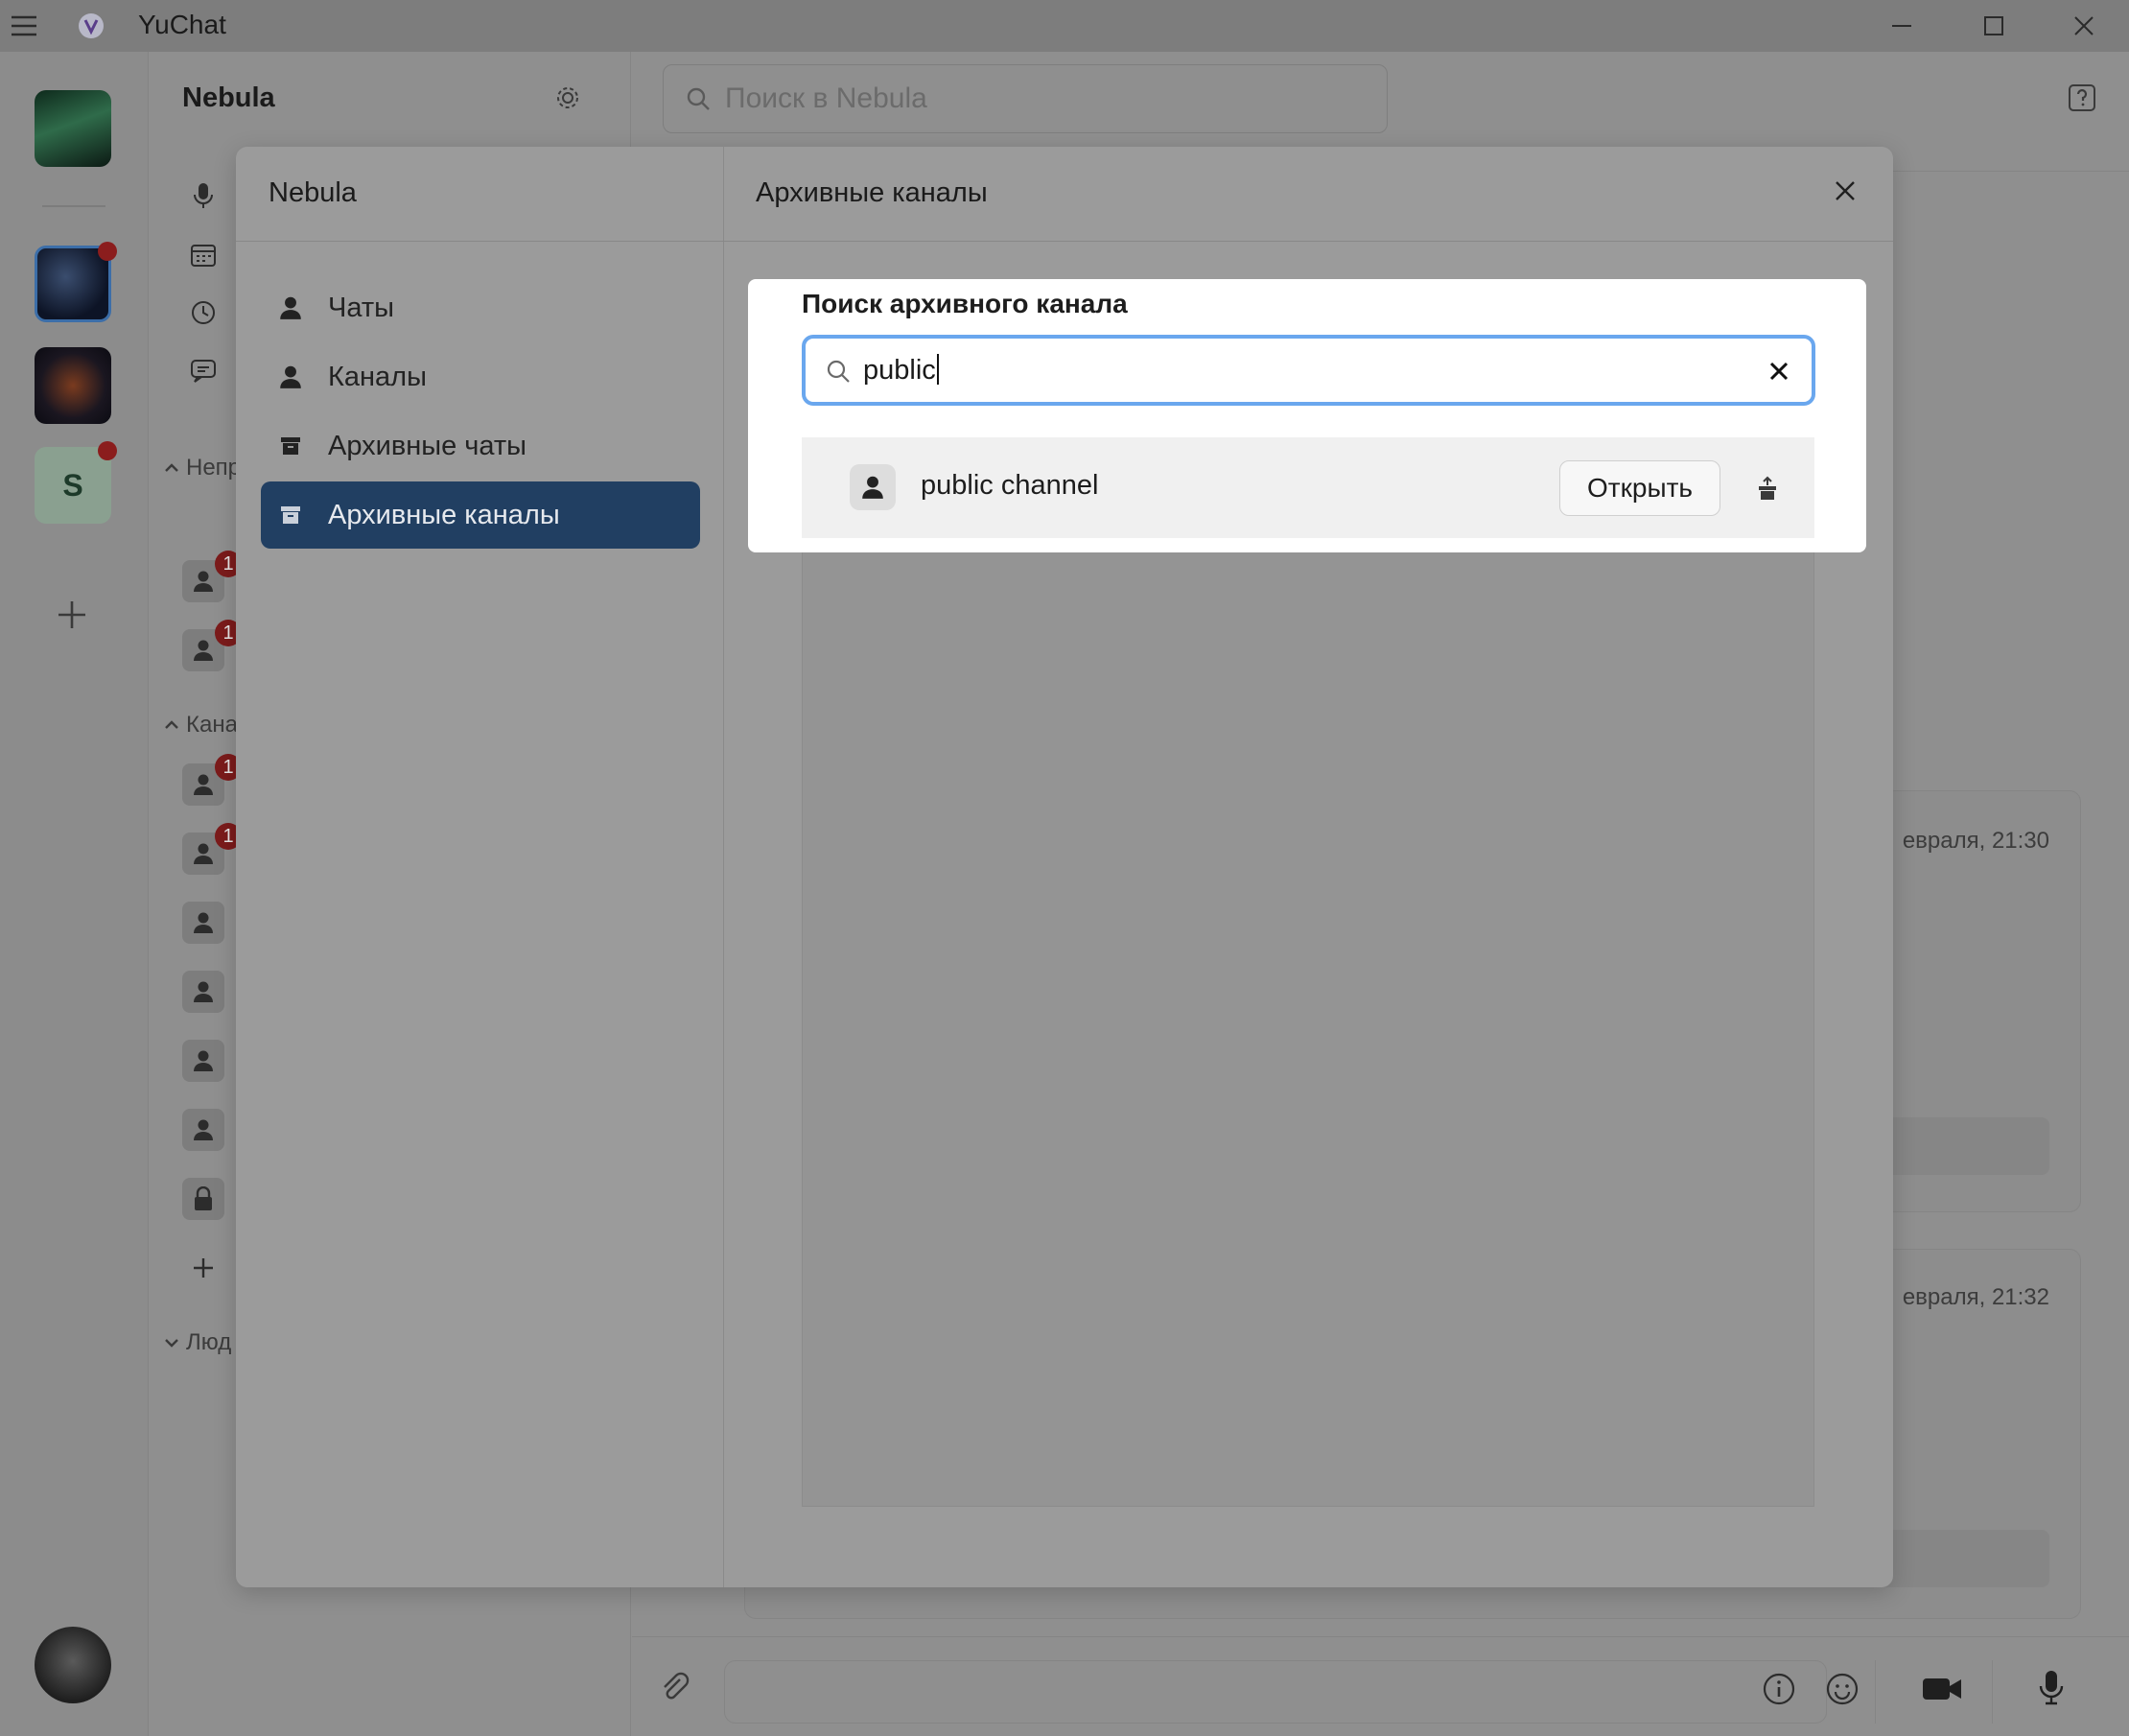 The width and height of the screenshot is (2129, 1736). What do you see at coordinates (1767, 488) in the screenshot?
I see `unarchive-icon` at bounding box center [1767, 488].